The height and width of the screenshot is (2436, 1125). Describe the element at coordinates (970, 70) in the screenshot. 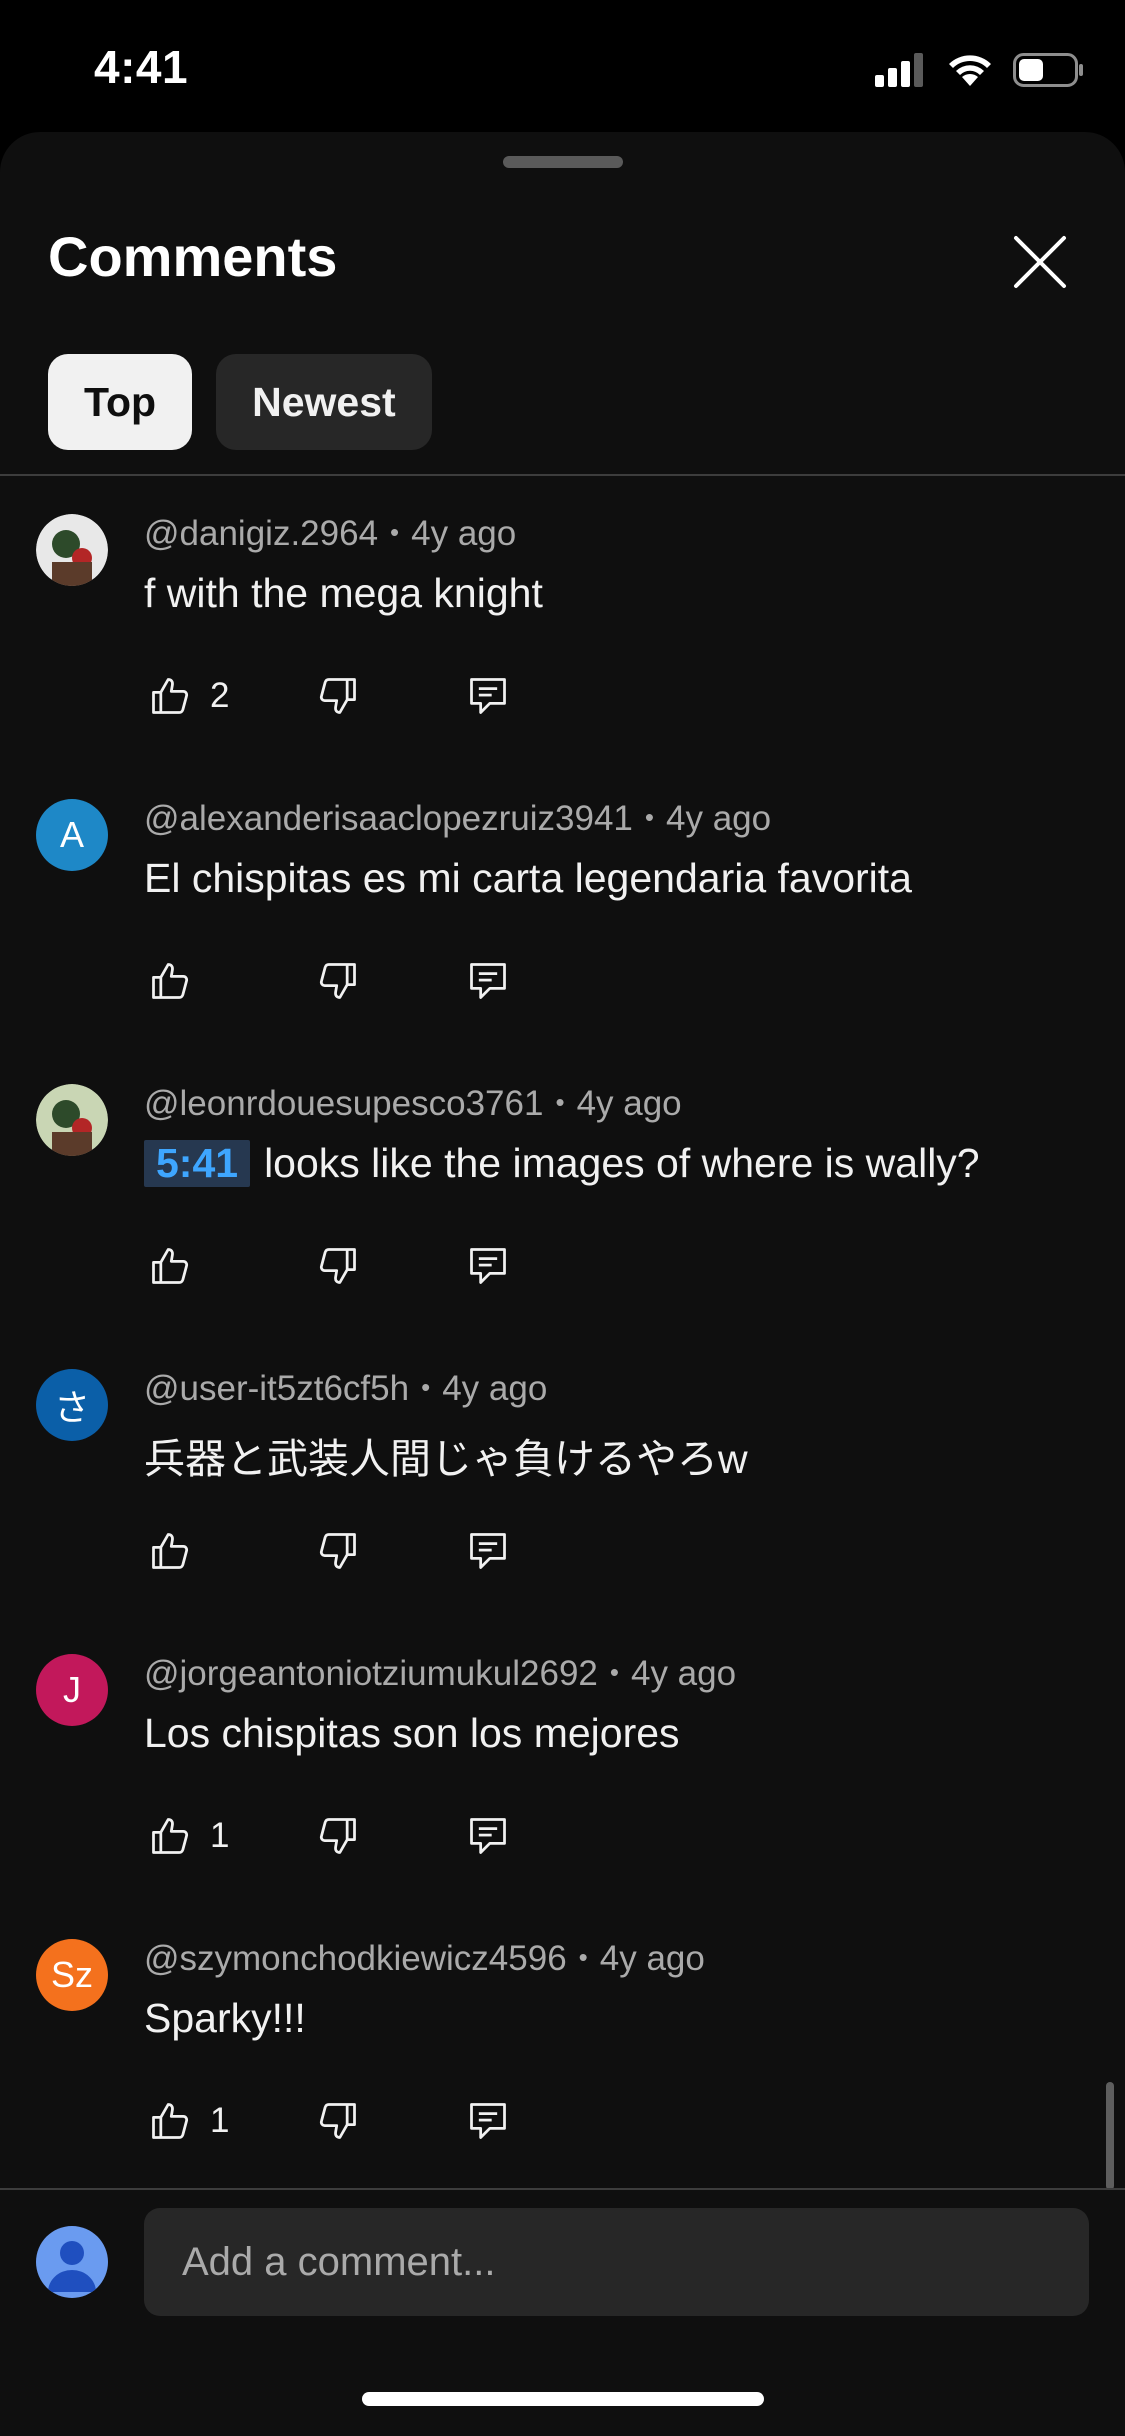

I see `wifi-icon` at that location.